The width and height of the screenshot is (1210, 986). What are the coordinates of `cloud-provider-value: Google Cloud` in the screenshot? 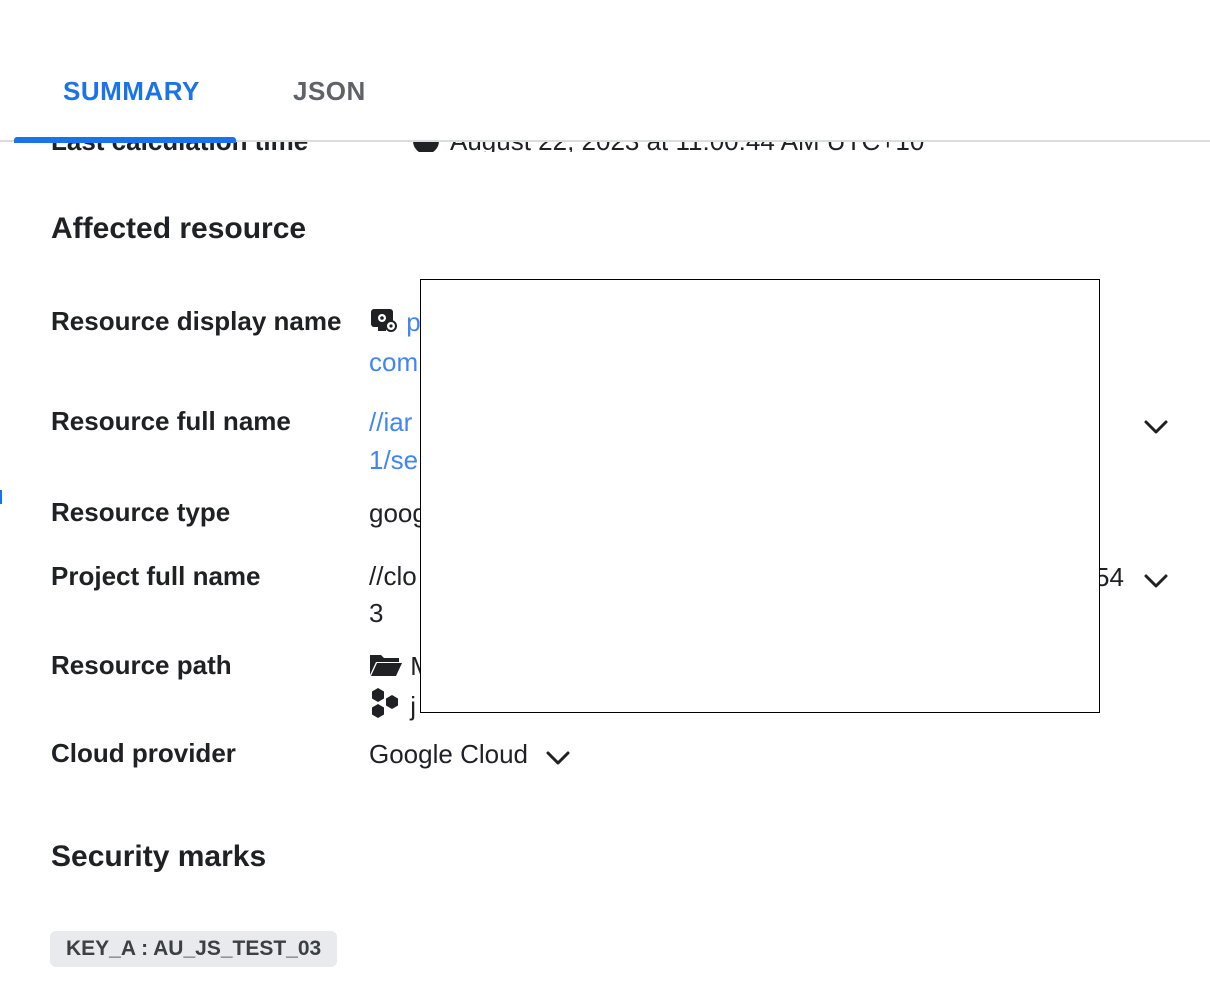 It's located at (448, 754).